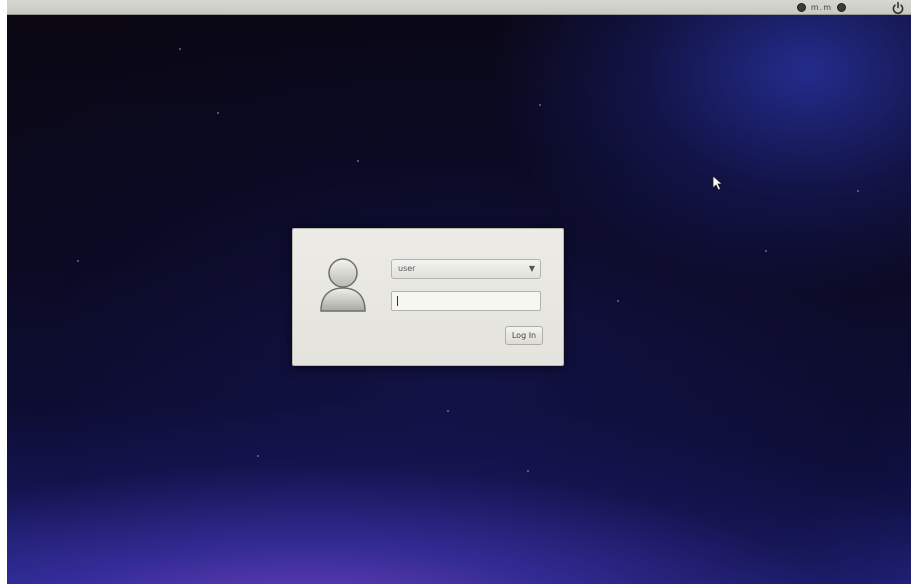 The image size is (913, 586). I want to click on user-select: user ▼, so click(466, 269).